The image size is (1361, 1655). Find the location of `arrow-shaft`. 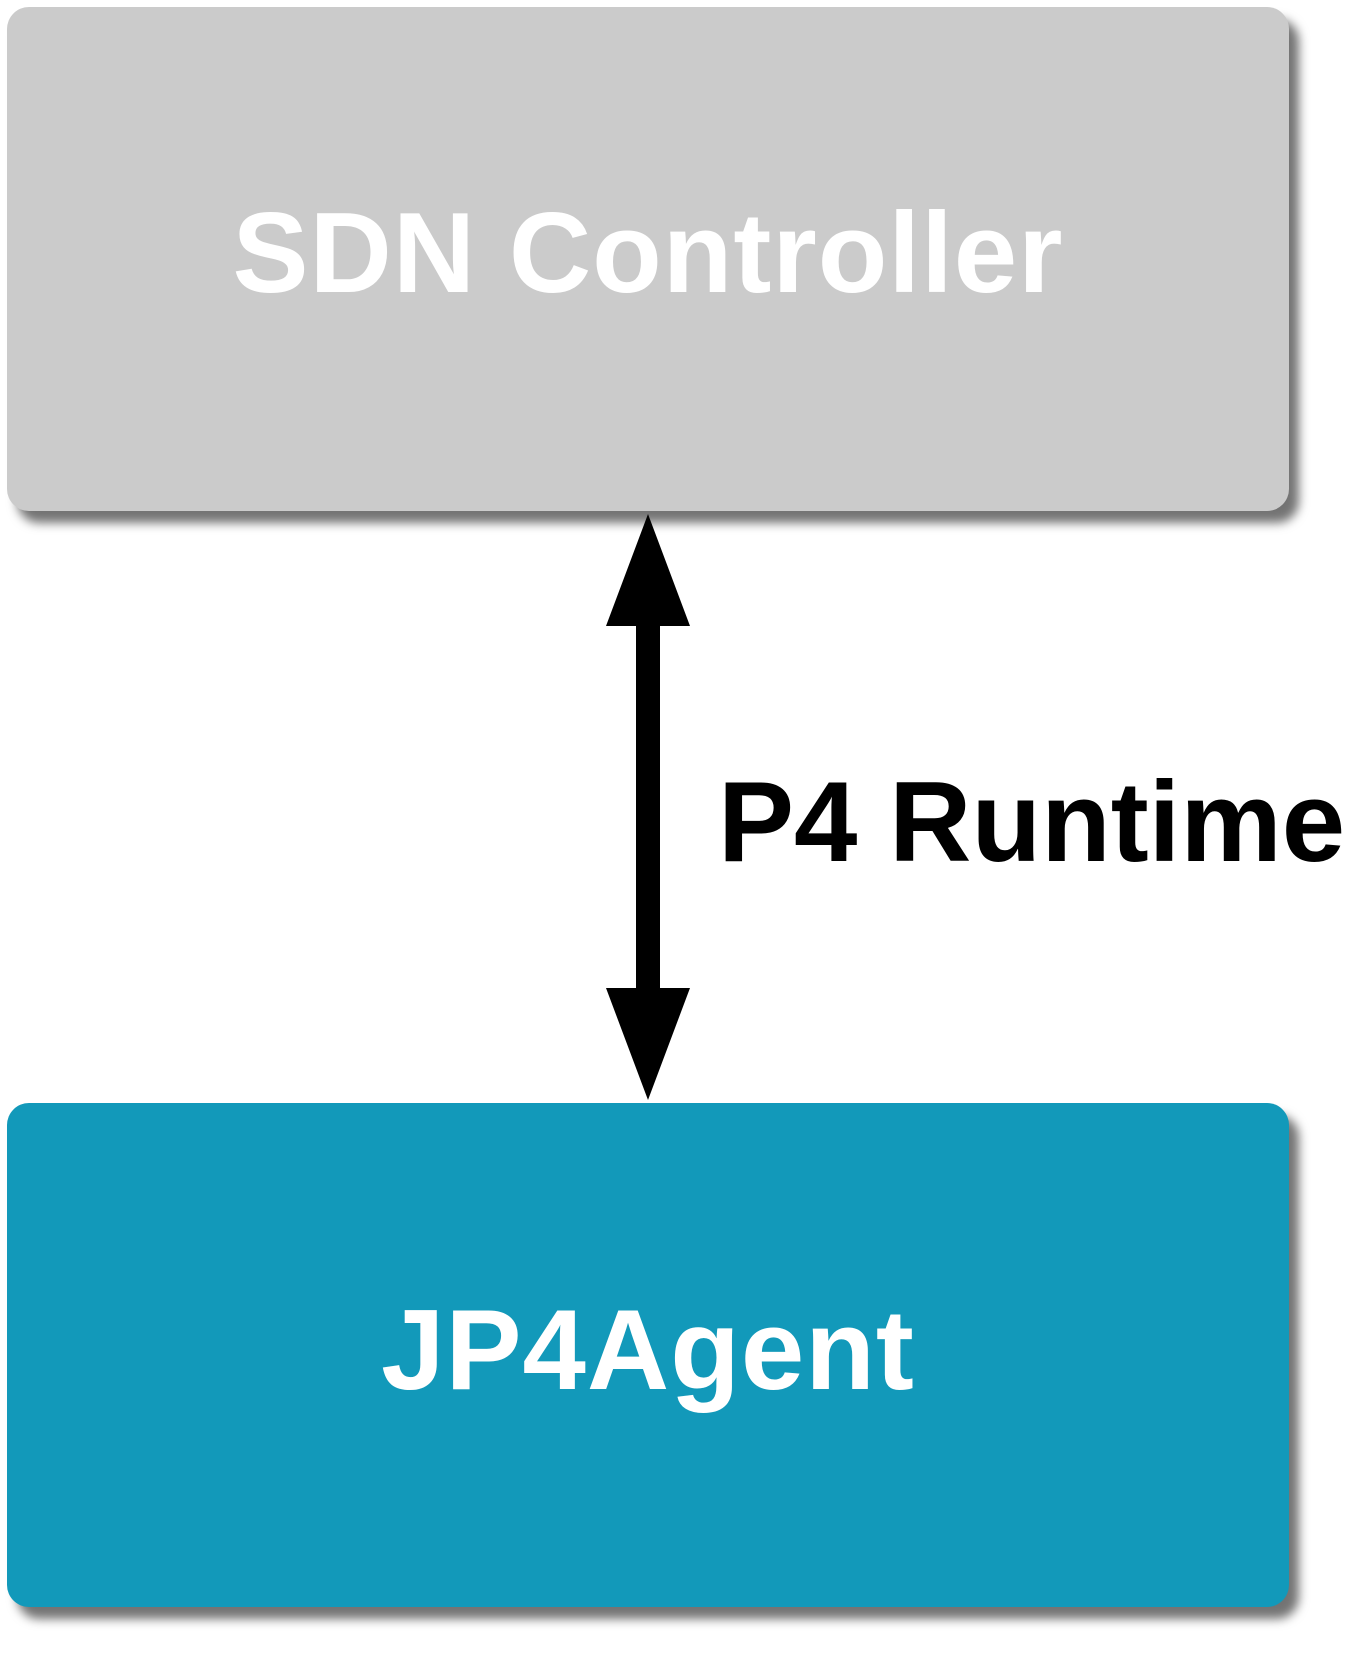

arrow-shaft is located at coordinates (648, 805).